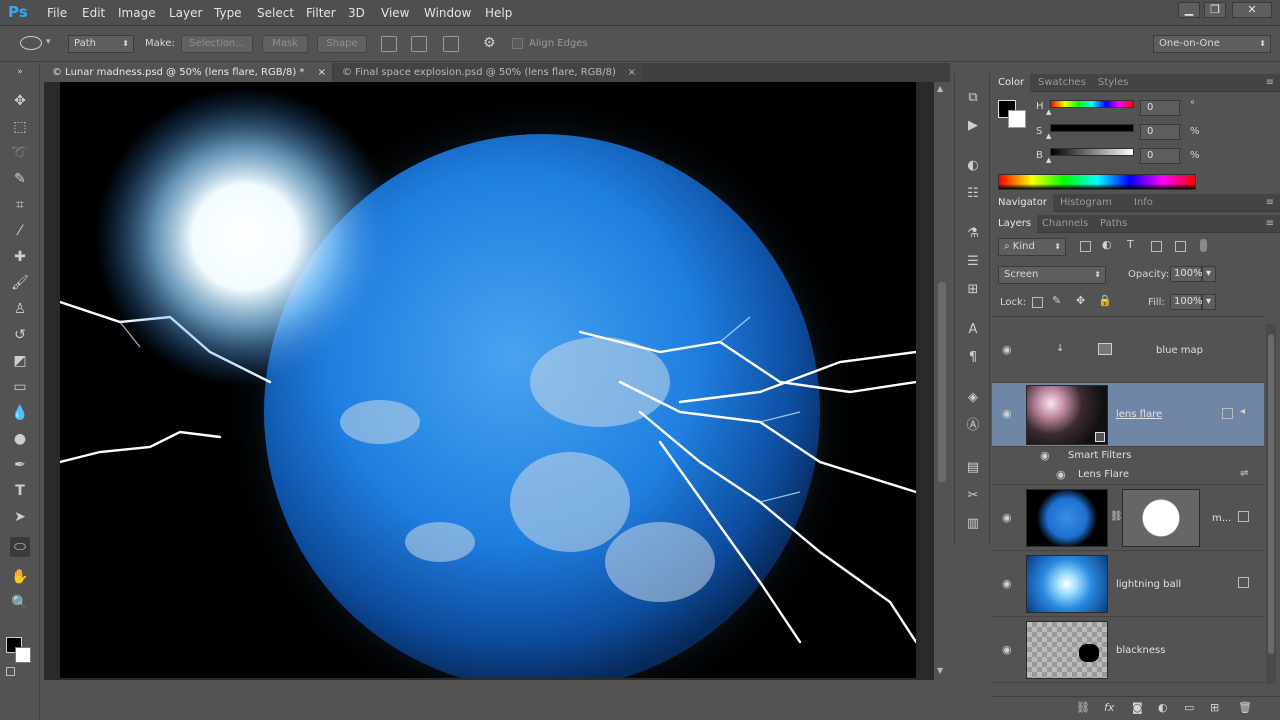 This screenshot has height=720, width=1280. Describe the element at coordinates (1137, 707) in the screenshot. I see `mask-icon: ◙` at that location.